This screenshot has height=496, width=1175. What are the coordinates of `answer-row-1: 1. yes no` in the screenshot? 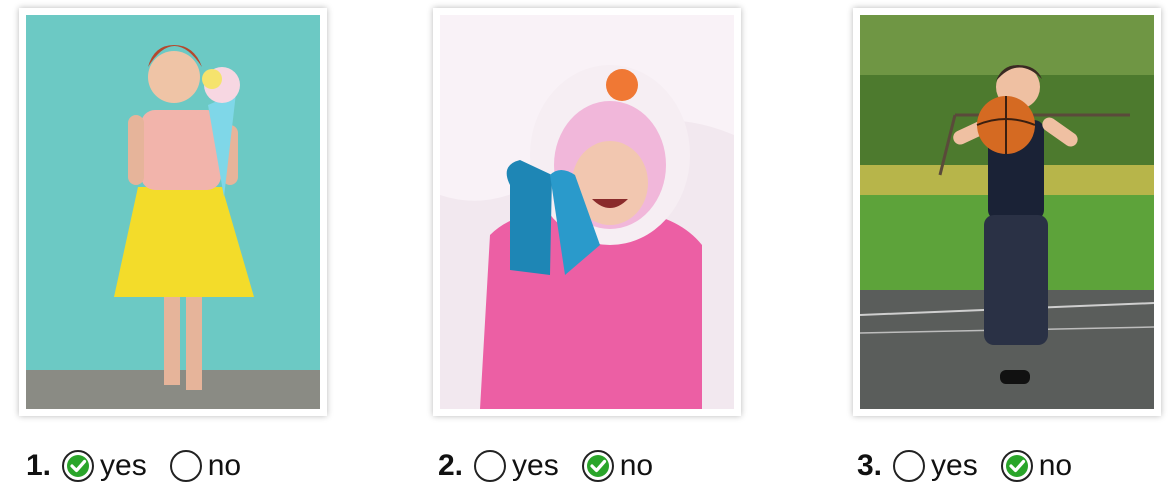 It's located at (133, 466).